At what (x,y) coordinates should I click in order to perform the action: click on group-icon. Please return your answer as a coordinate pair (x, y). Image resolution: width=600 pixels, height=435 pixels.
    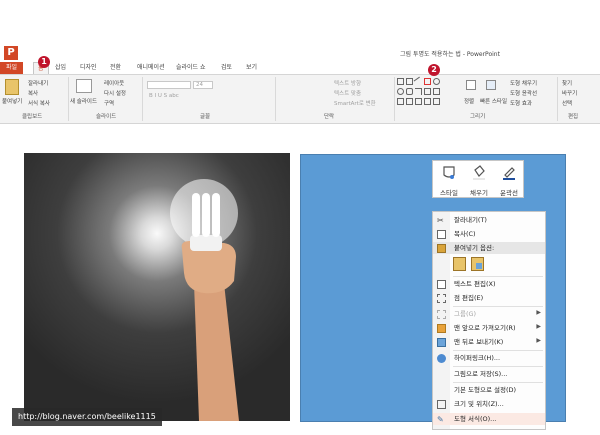
    Looking at the image, I should click on (441, 314).